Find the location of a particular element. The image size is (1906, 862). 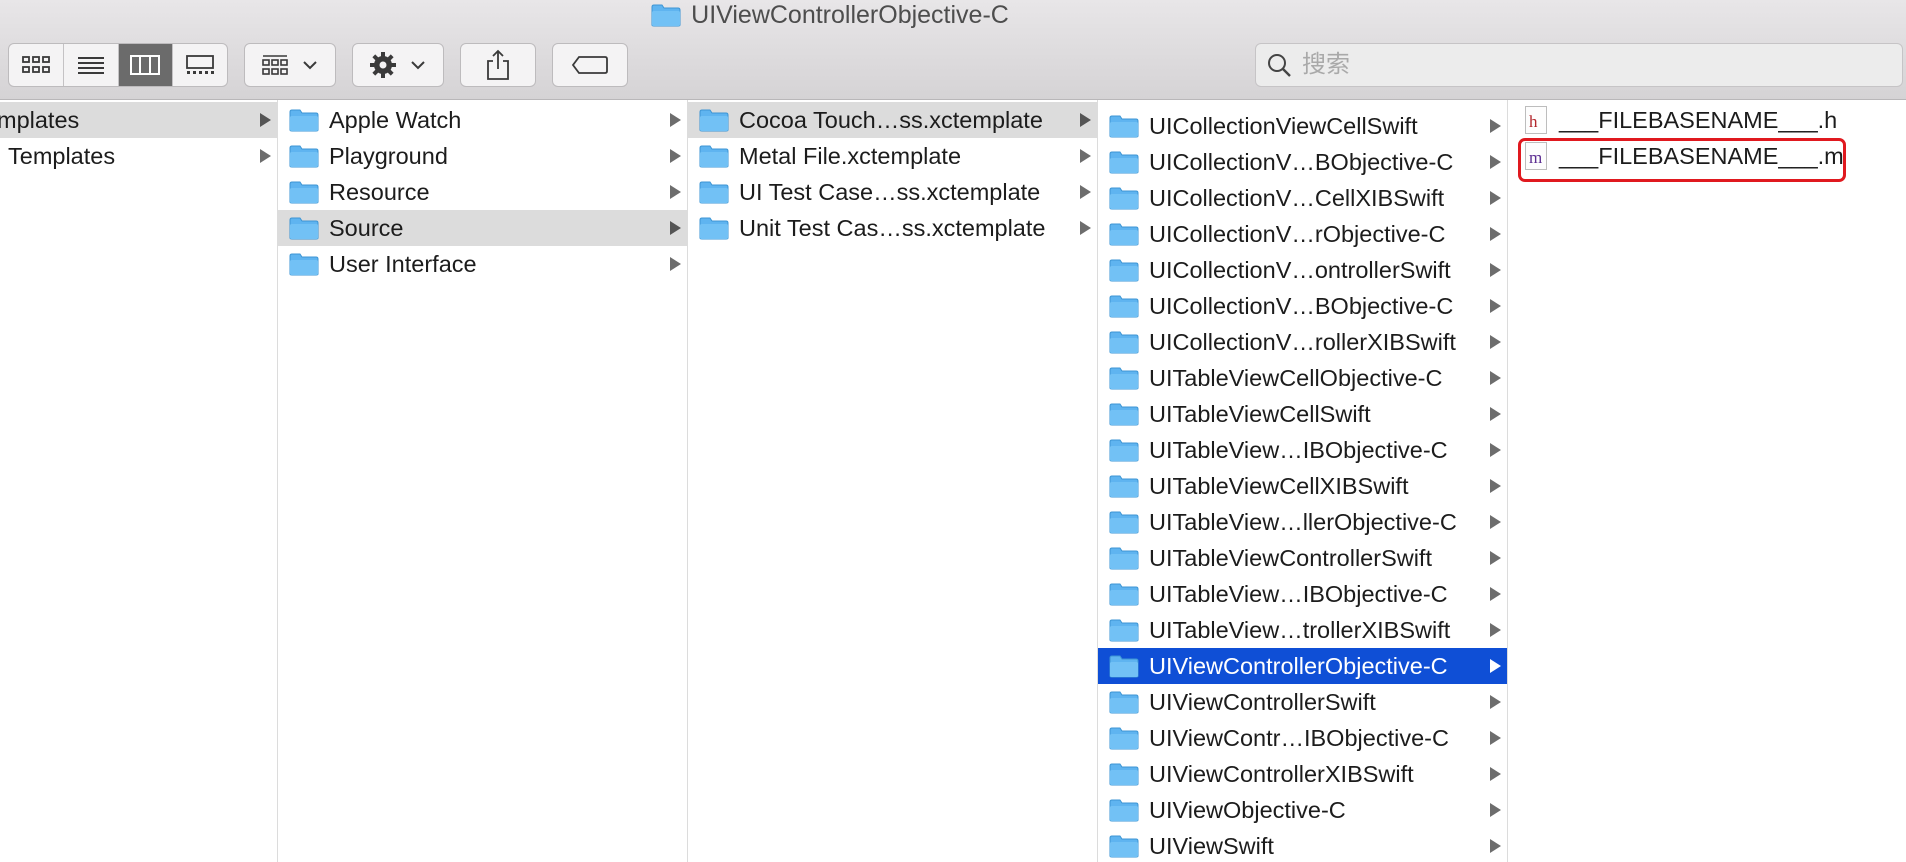

list-item: UICollectionViewCellSwift is located at coordinates (1302, 126).